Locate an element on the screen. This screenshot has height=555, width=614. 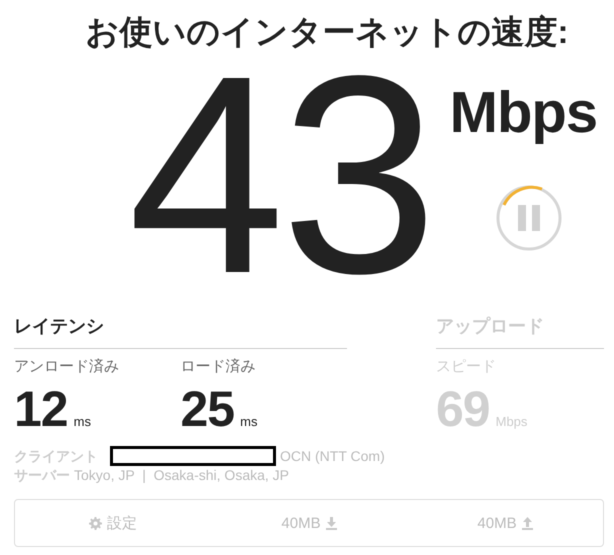
metric-value: 25 is located at coordinates (207, 409).